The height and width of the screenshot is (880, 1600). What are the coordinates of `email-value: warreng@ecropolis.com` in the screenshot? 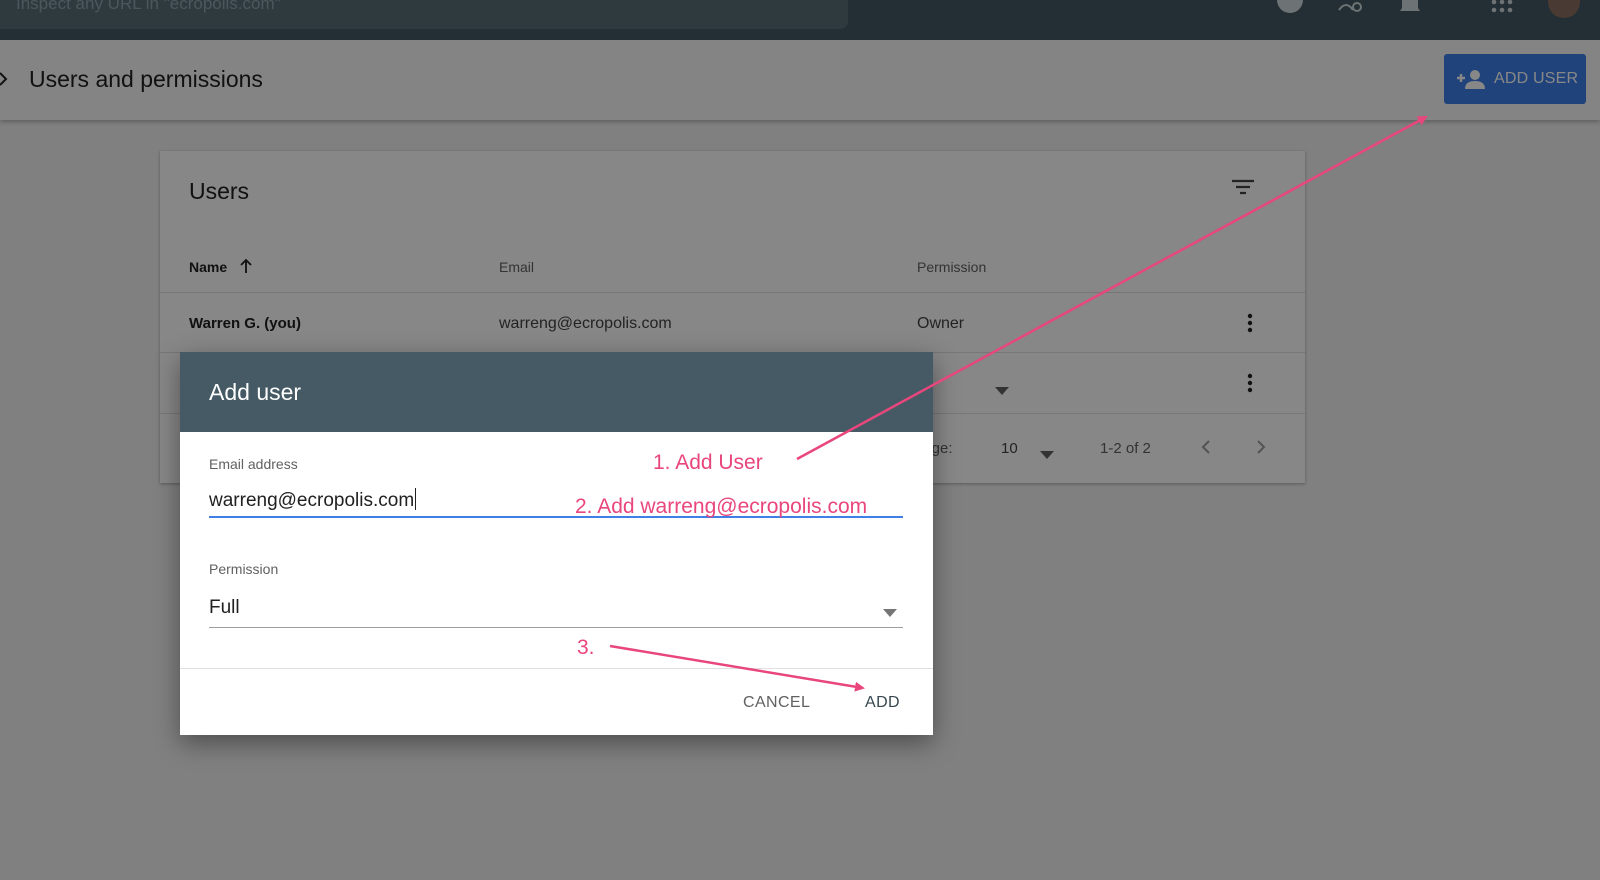 It's located at (312, 500).